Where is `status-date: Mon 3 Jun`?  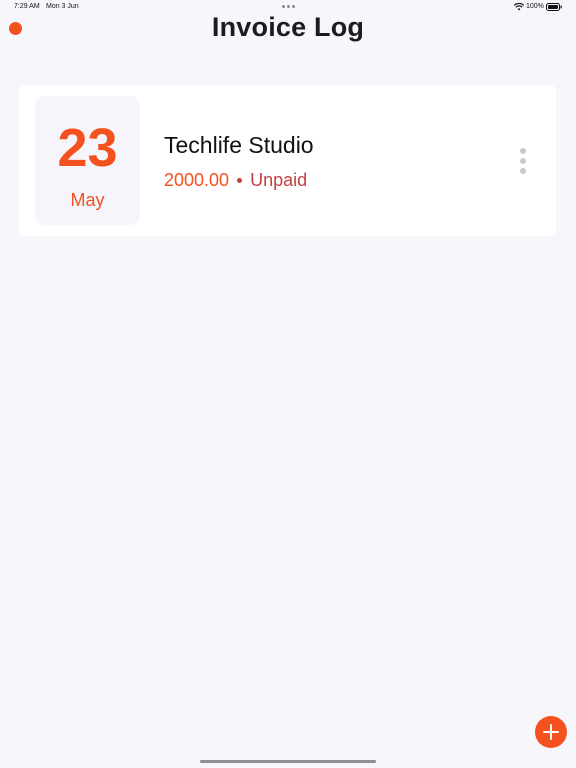 status-date: Mon 3 Jun is located at coordinates (62, 6).